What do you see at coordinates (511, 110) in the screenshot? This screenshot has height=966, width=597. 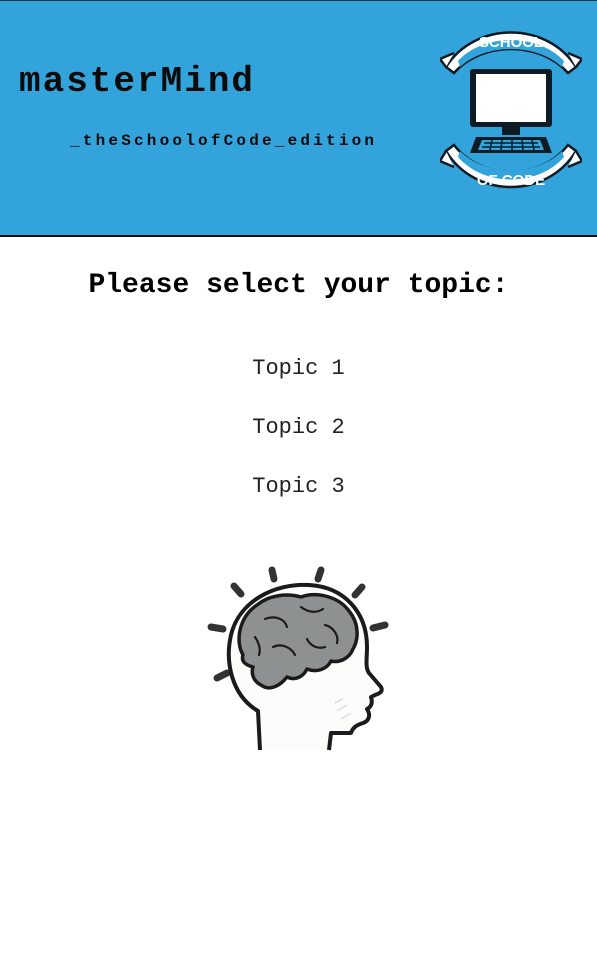 I see `school-of-code-logo: SCHOOL OF CODE` at bounding box center [511, 110].